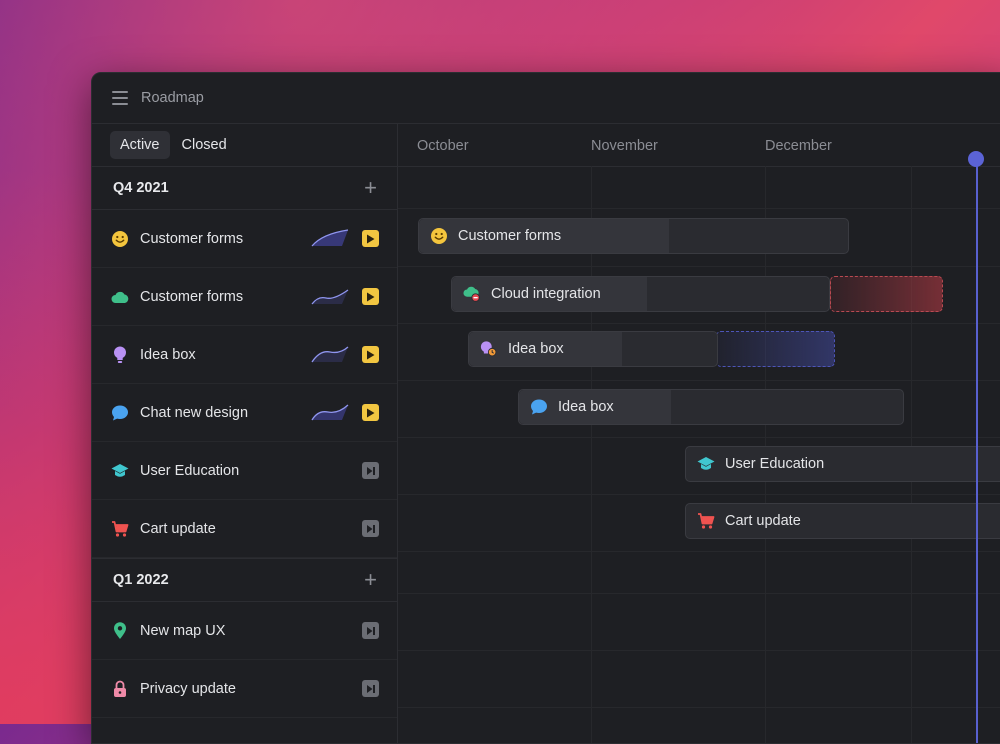 Image resolution: width=1000 pixels, height=744 pixels. Describe the element at coordinates (699, 145) in the screenshot. I see `month-header: October November December` at that location.